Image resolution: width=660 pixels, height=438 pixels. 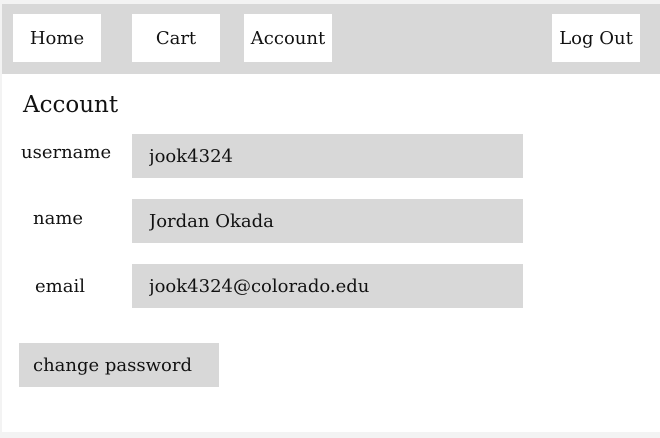 I want to click on page-title: Account, so click(x=71, y=105).